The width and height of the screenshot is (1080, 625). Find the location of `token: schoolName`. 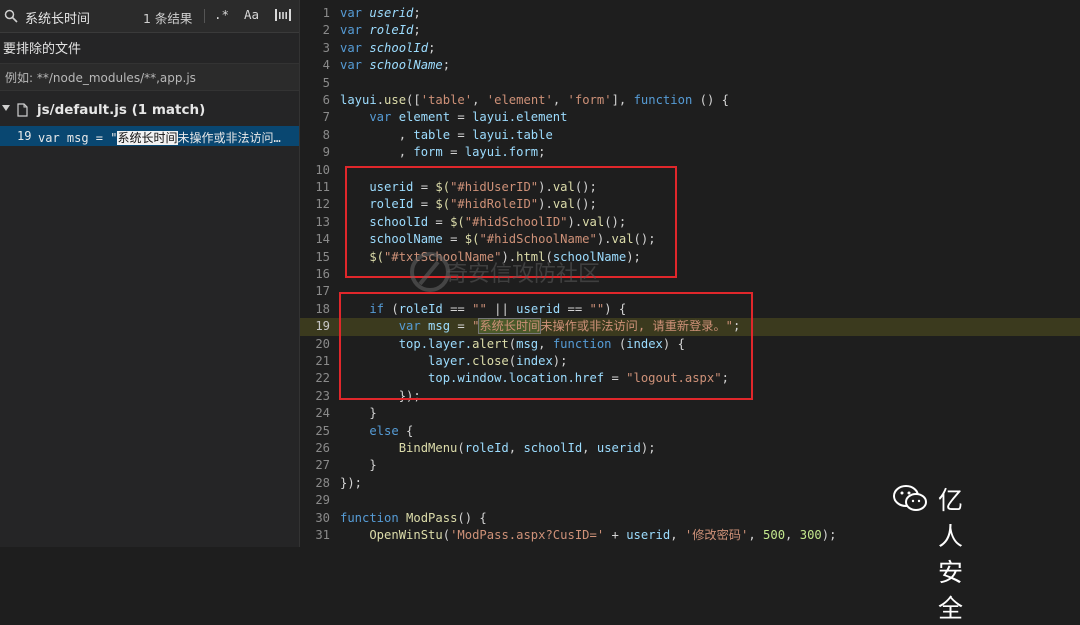

token: schoolName is located at coordinates (406, 65).